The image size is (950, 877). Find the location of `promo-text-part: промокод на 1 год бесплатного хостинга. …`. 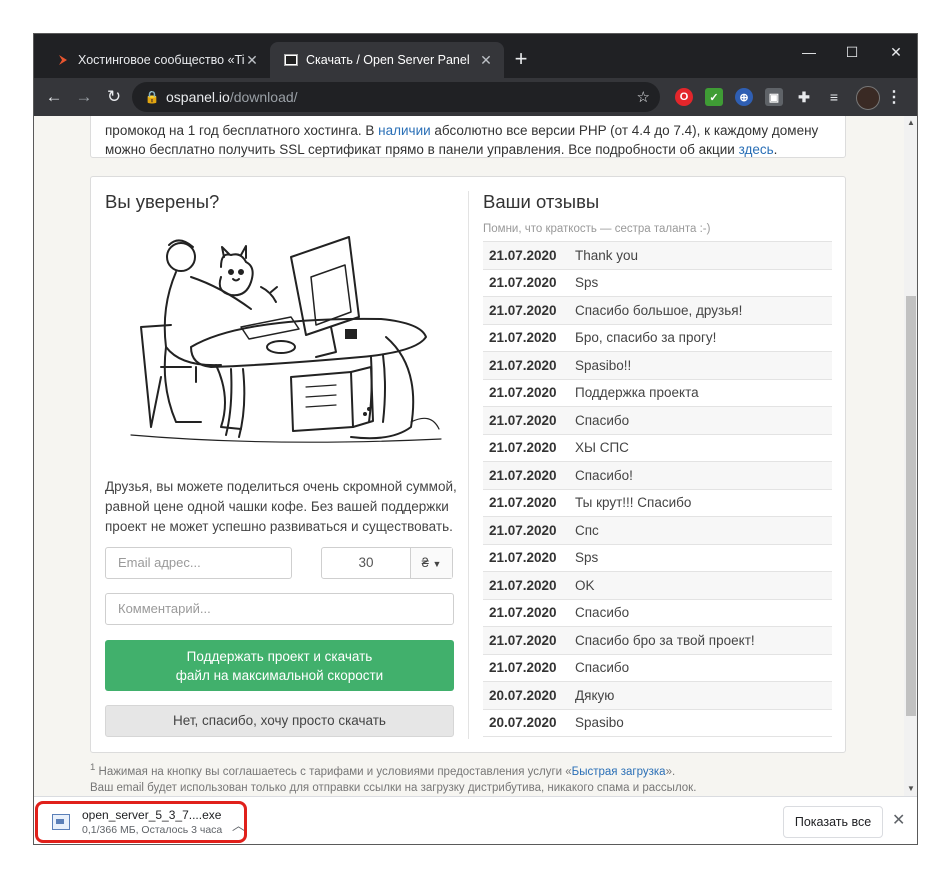

promo-text-part: промокод на 1 год бесплатного хостинга. … is located at coordinates (242, 130).